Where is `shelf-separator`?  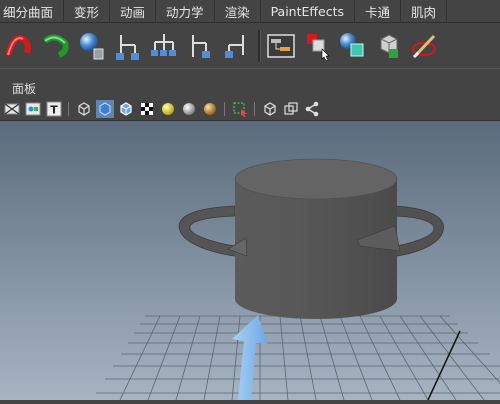
shelf-separator is located at coordinates (259, 45).